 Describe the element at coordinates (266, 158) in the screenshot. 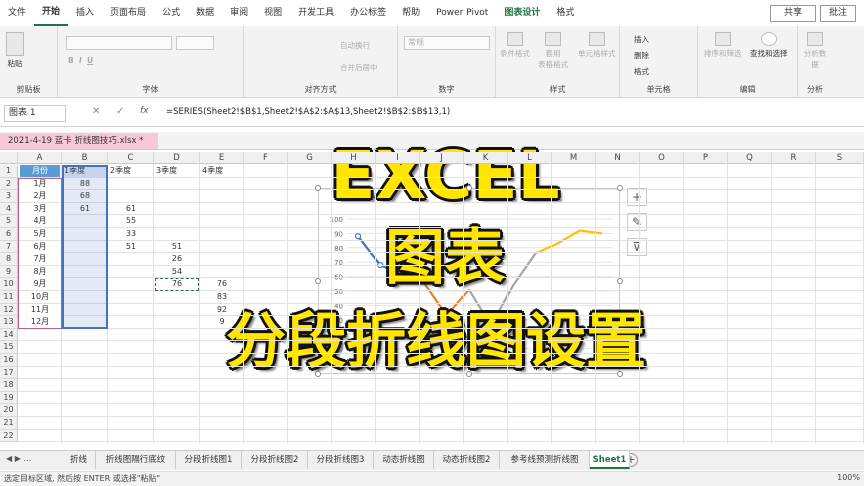

I see `column-header: F` at that location.